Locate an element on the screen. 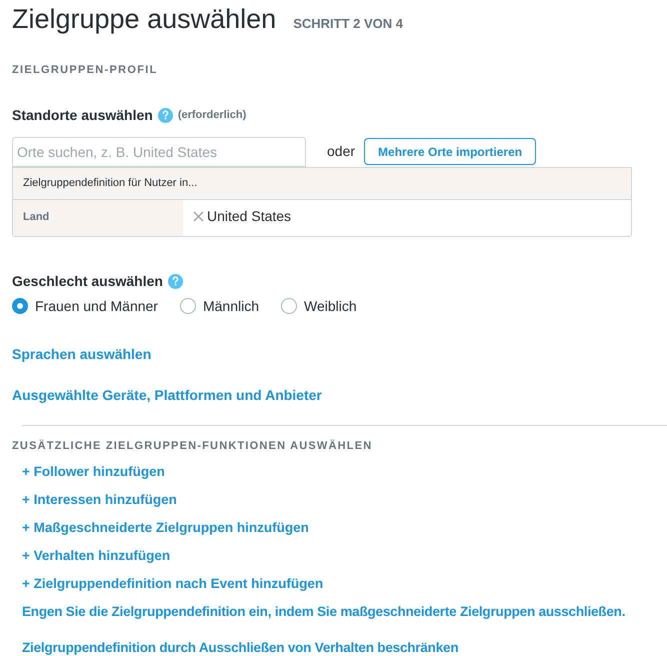 Image resolution: width=667 pixels, height=656 pixels. or-text: oder is located at coordinates (341, 151).